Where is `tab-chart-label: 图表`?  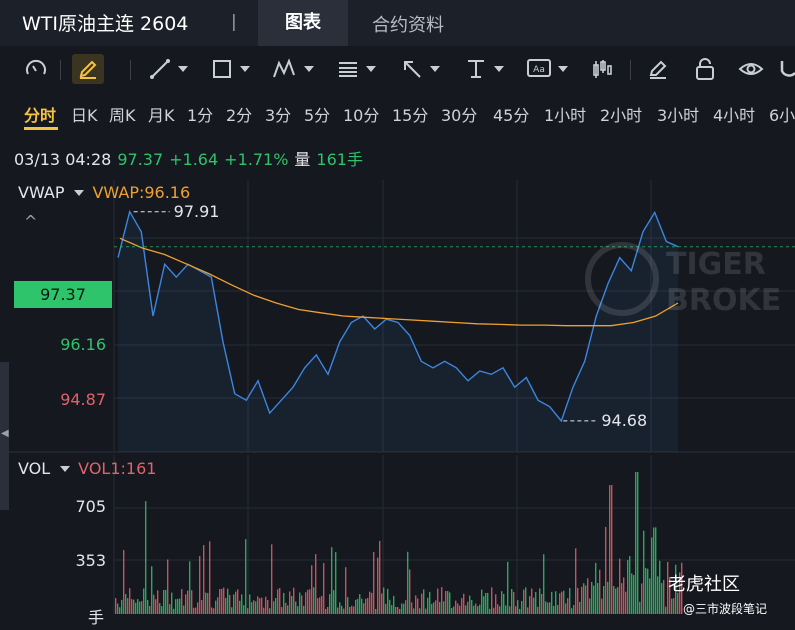
tab-chart-label: 图表 is located at coordinates (303, 22).